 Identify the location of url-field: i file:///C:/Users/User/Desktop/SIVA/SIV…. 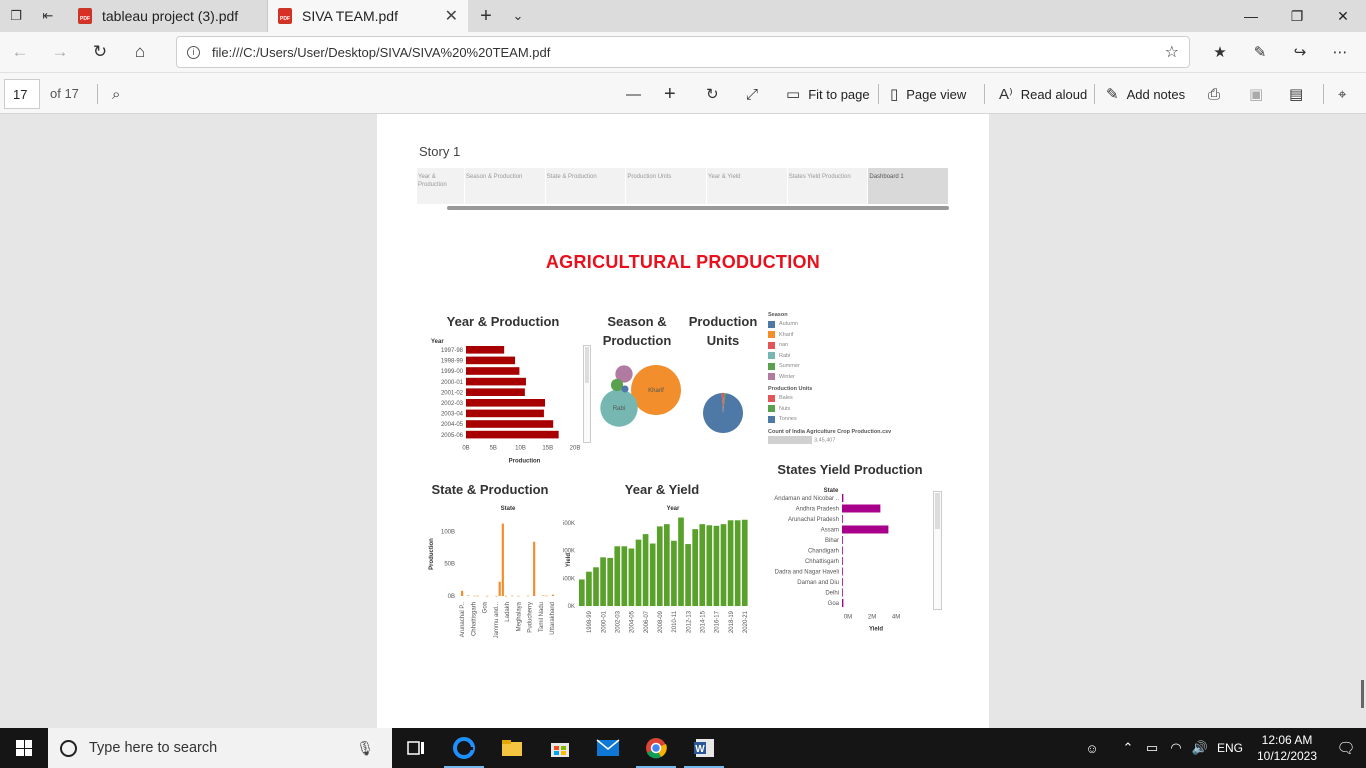
(683, 52).